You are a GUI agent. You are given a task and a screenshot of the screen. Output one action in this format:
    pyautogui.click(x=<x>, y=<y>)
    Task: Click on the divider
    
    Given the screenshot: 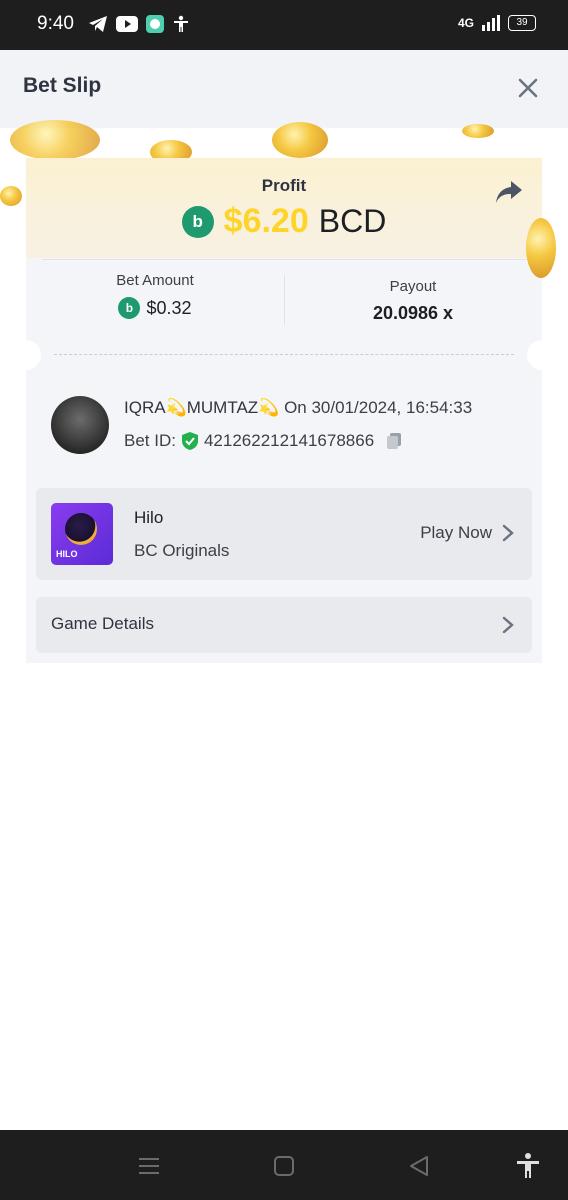 What is the action you would take?
    pyautogui.click(x=284, y=259)
    